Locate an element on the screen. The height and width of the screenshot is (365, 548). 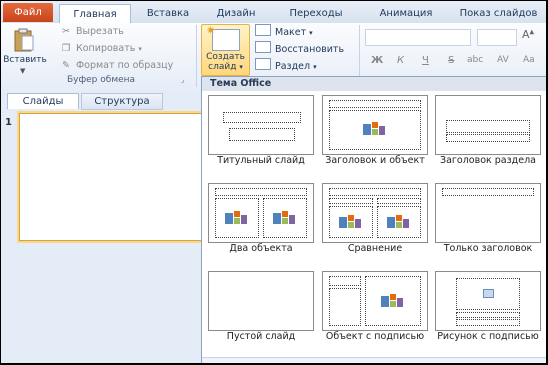
layout-content-caption: Объект с подписью is located at coordinates (375, 316).